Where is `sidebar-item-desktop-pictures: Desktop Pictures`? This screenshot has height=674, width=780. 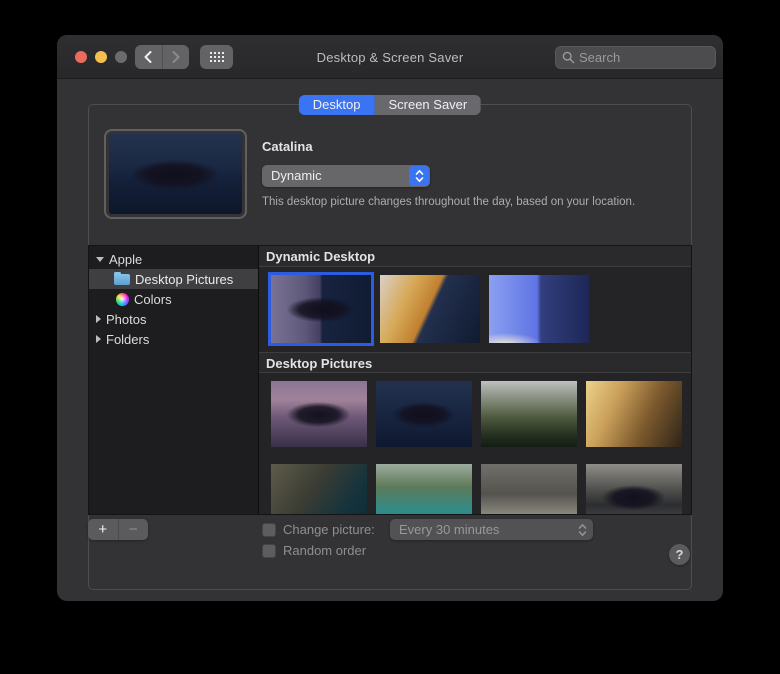
sidebar-item-desktop-pictures: Desktop Pictures is located at coordinates (173, 279).